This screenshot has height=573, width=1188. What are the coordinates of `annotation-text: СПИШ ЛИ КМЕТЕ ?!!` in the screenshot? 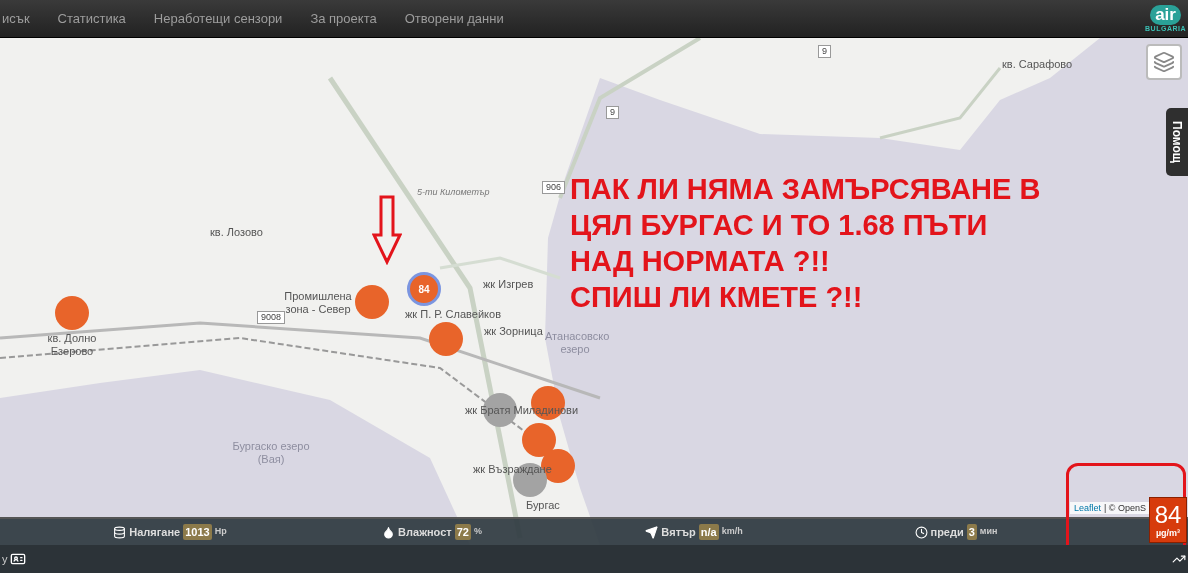 It's located at (717, 297).